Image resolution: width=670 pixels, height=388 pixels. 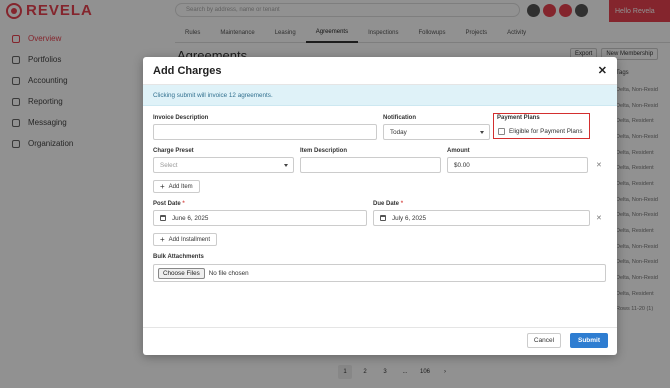 I want to click on due-date-label-text: Due Date, so click(x=386, y=204).